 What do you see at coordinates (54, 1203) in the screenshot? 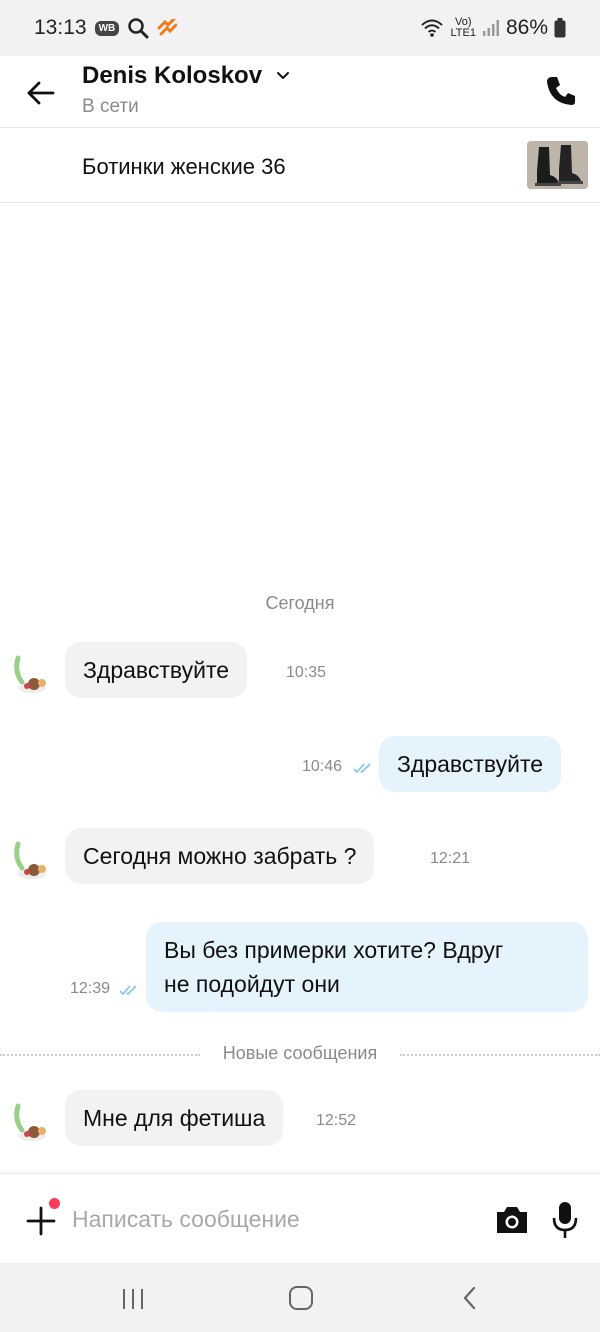
I see `notification-dot` at bounding box center [54, 1203].